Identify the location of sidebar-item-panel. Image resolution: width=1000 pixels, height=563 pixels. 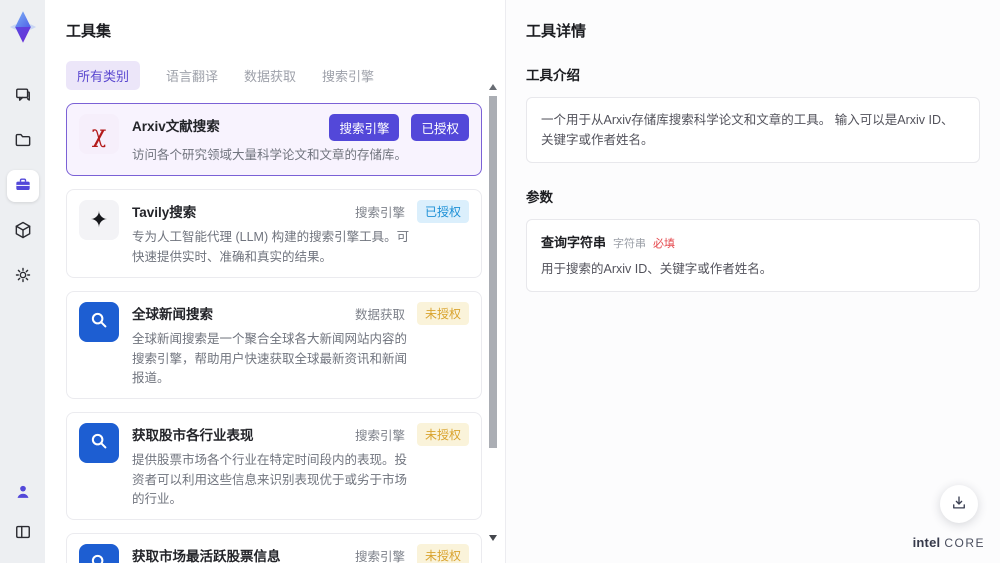
(23, 533).